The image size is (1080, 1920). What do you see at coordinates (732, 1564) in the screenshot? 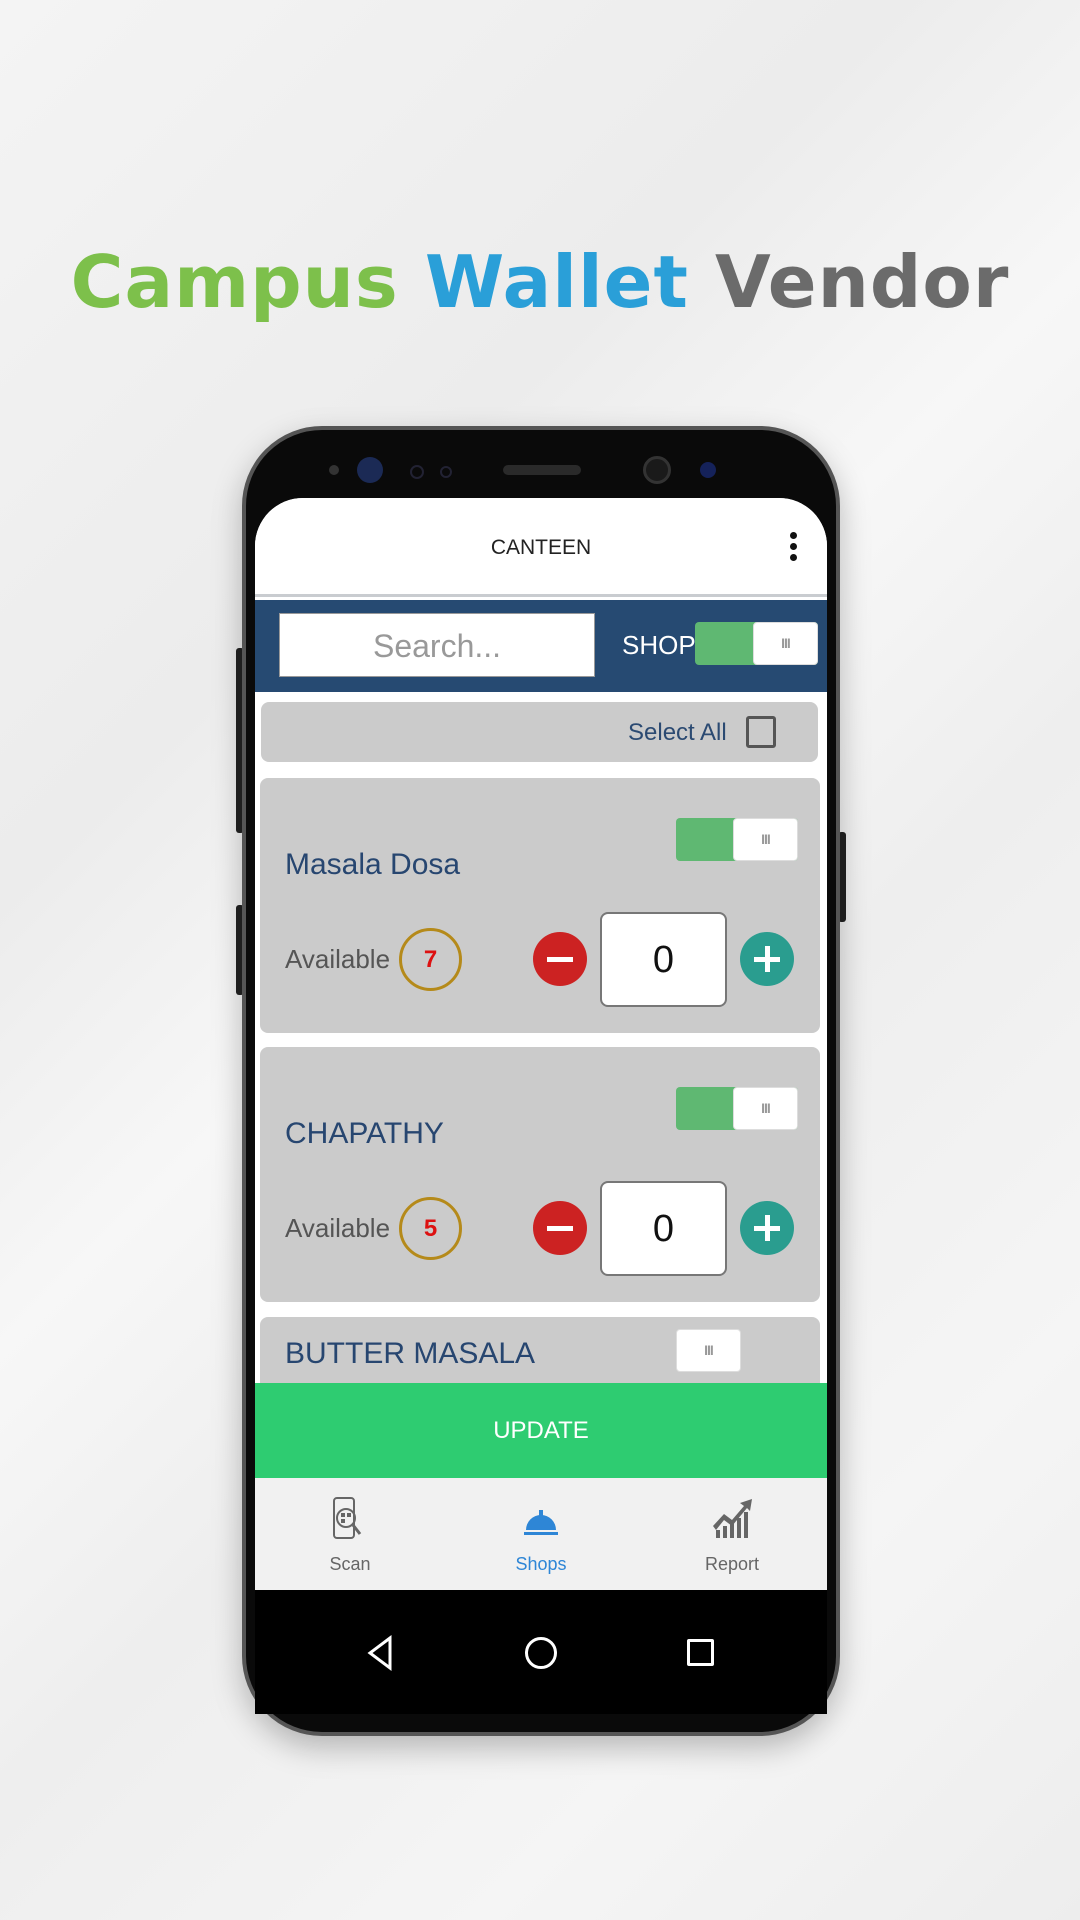
I see `nav-report-label: Report` at bounding box center [732, 1564].